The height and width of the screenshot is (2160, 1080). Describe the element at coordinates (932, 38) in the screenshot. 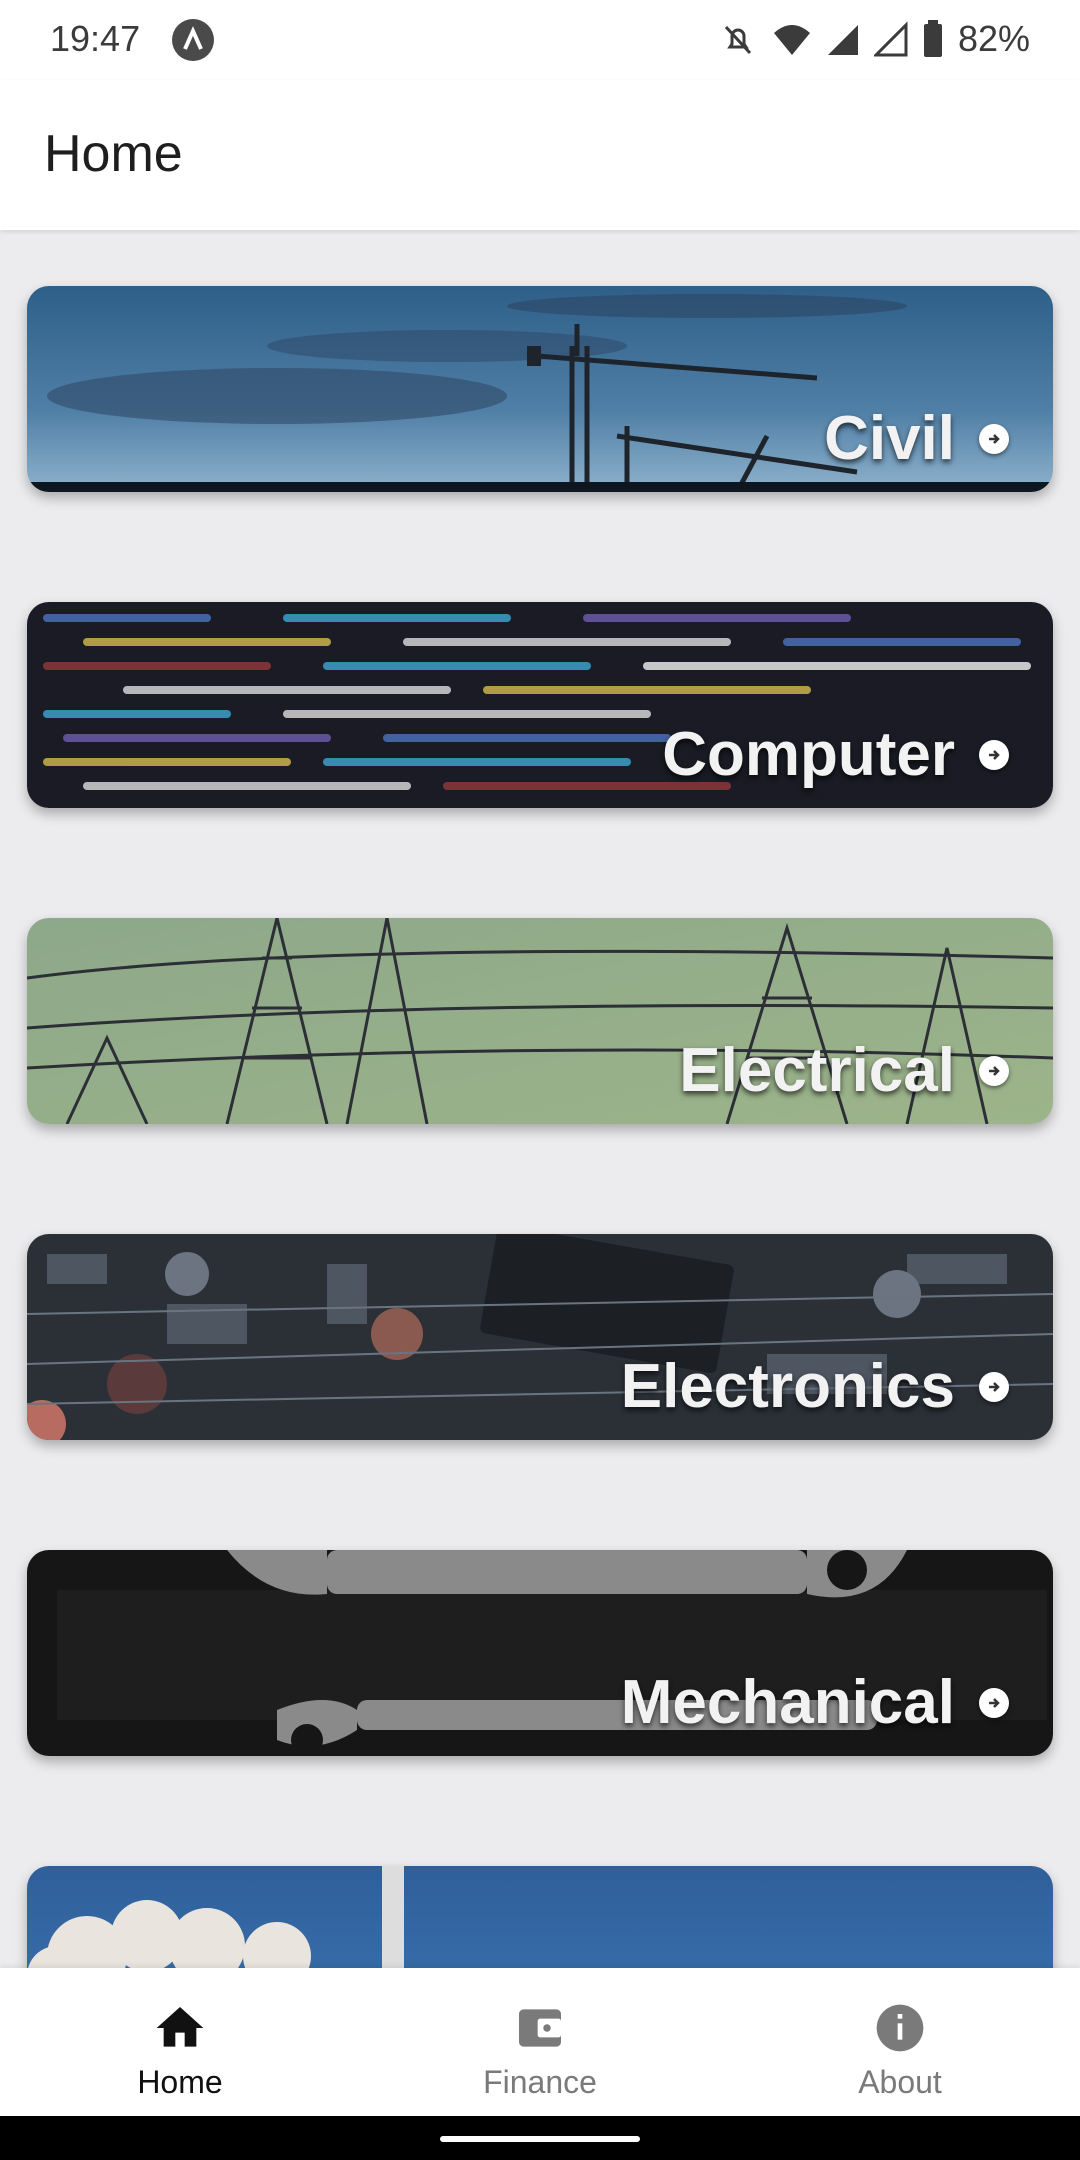

I see `battery-icon` at that location.